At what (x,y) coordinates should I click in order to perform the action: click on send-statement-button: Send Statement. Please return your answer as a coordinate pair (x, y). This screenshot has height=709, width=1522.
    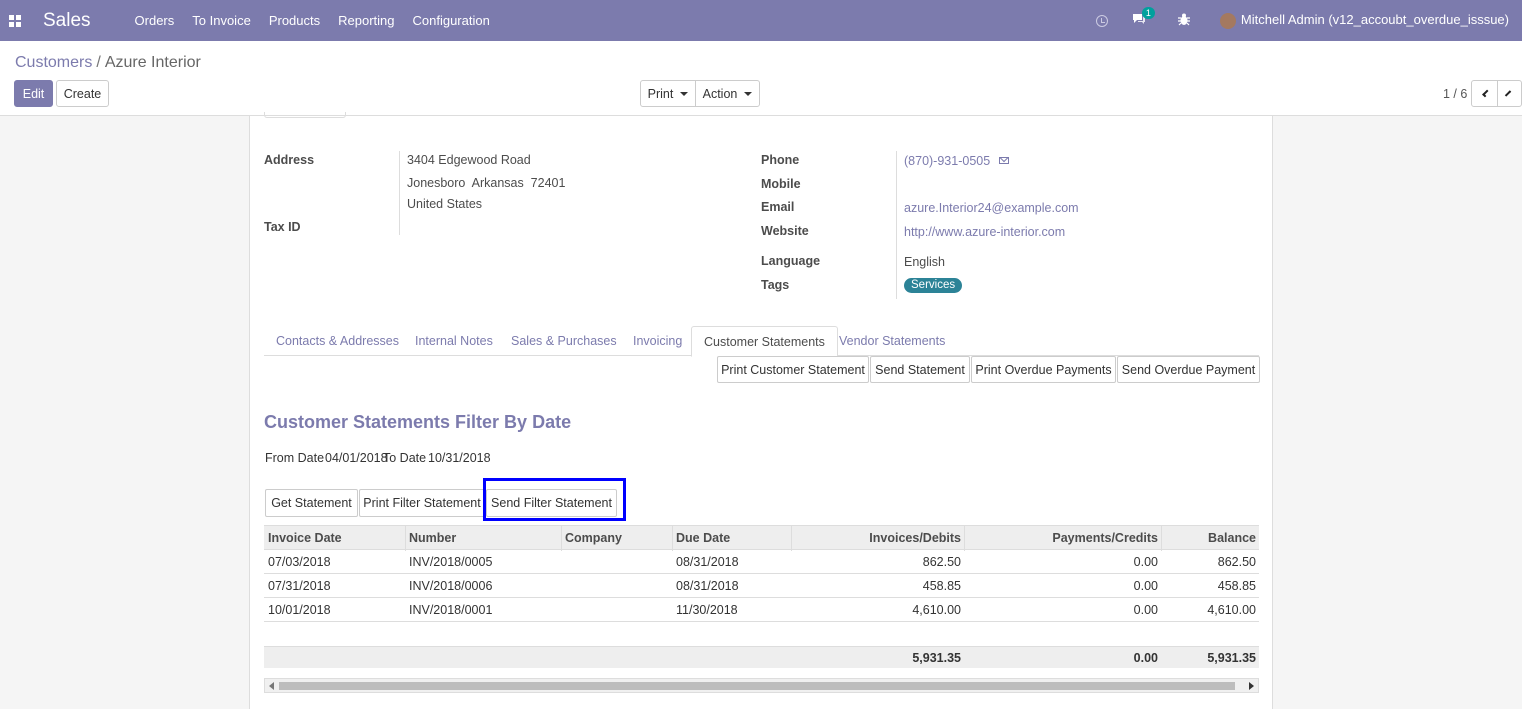
    Looking at the image, I should click on (920, 369).